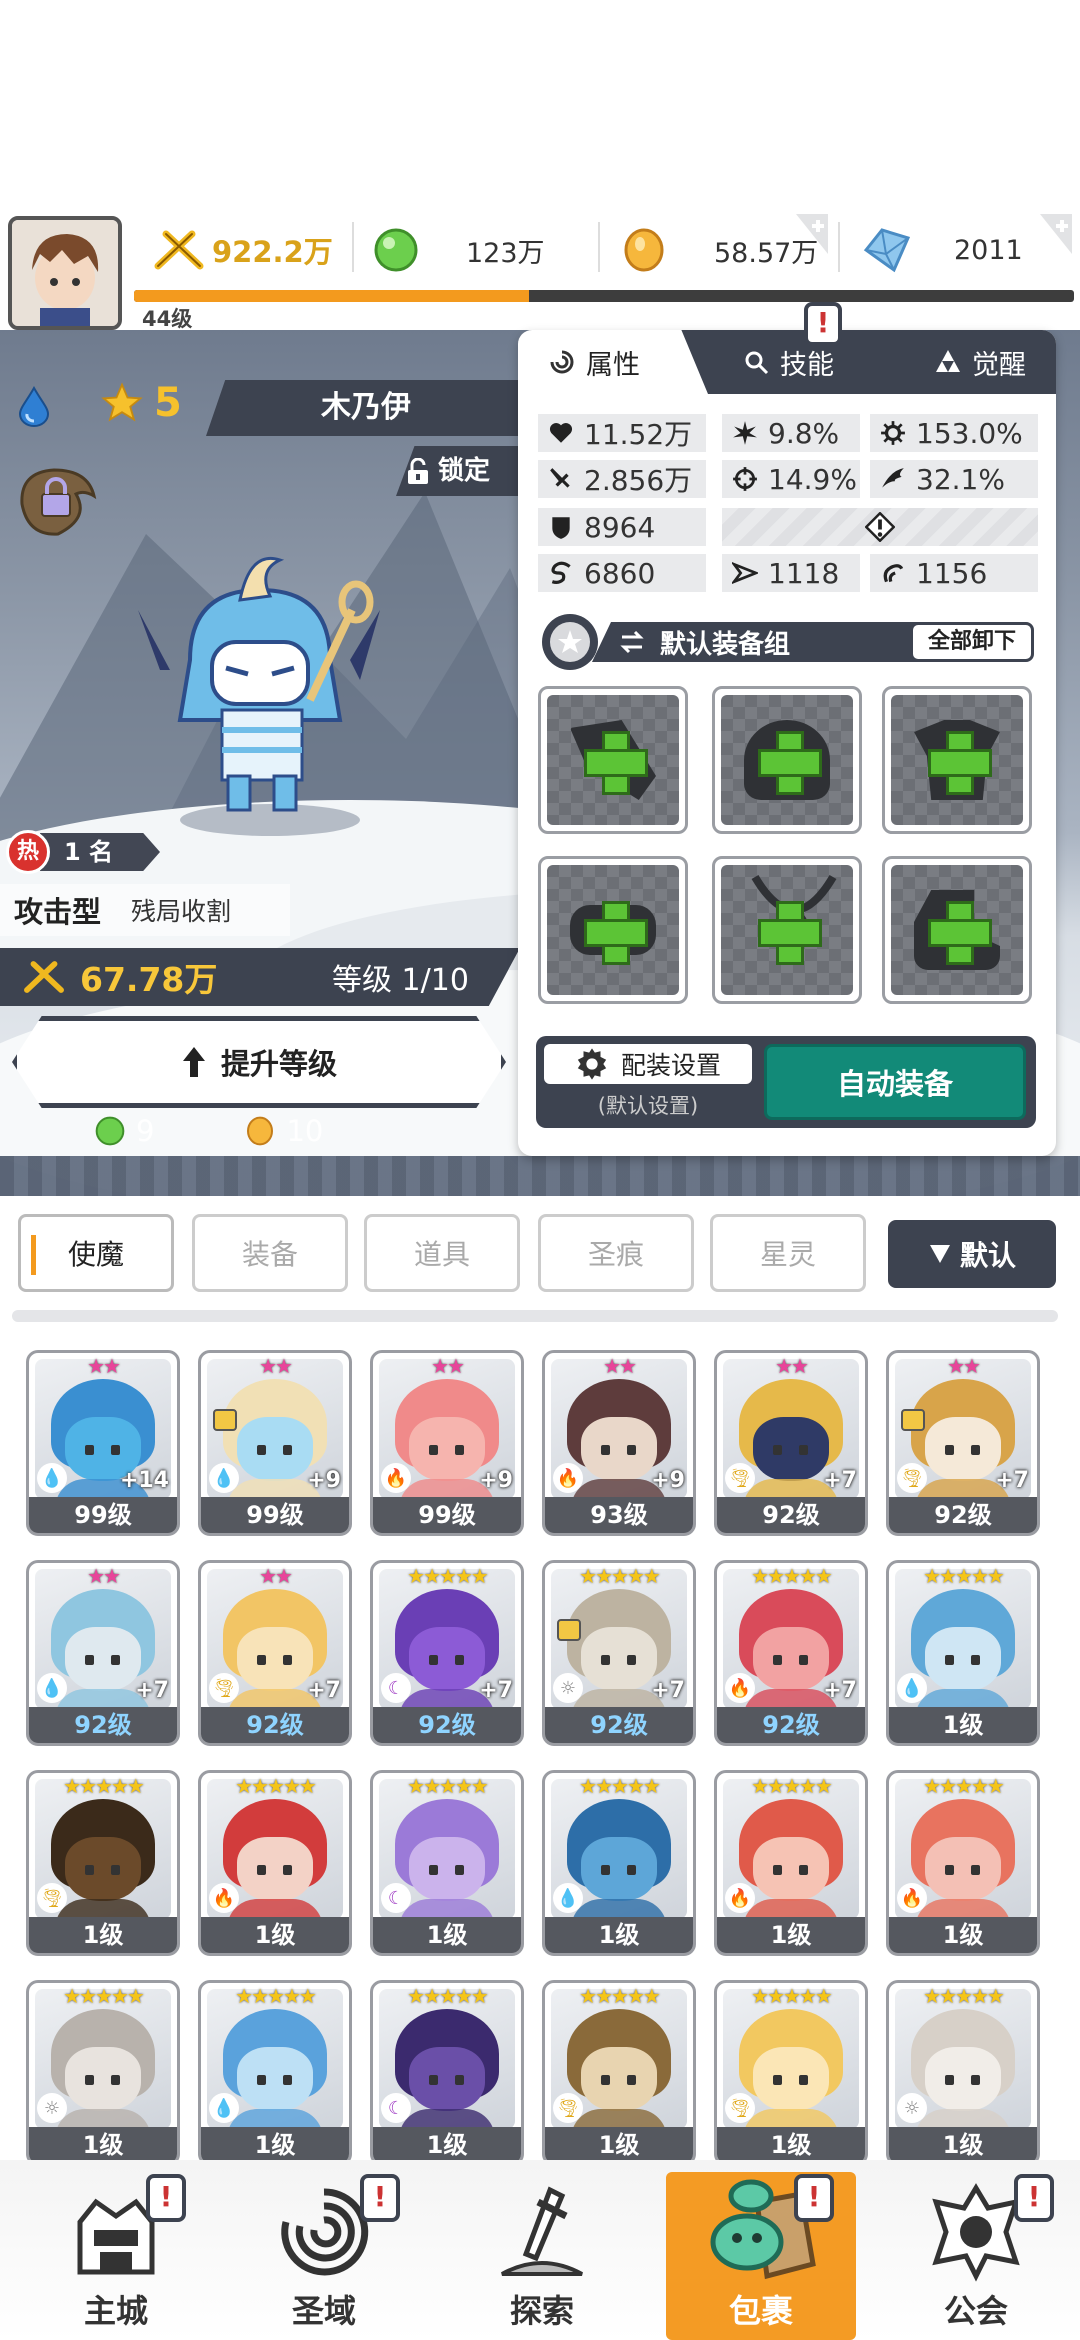 This screenshot has height=2340, width=1080. Describe the element at coordinates (895, 1082) in the screenshot. I see `auto-equip-button: 自动装备` at that location.